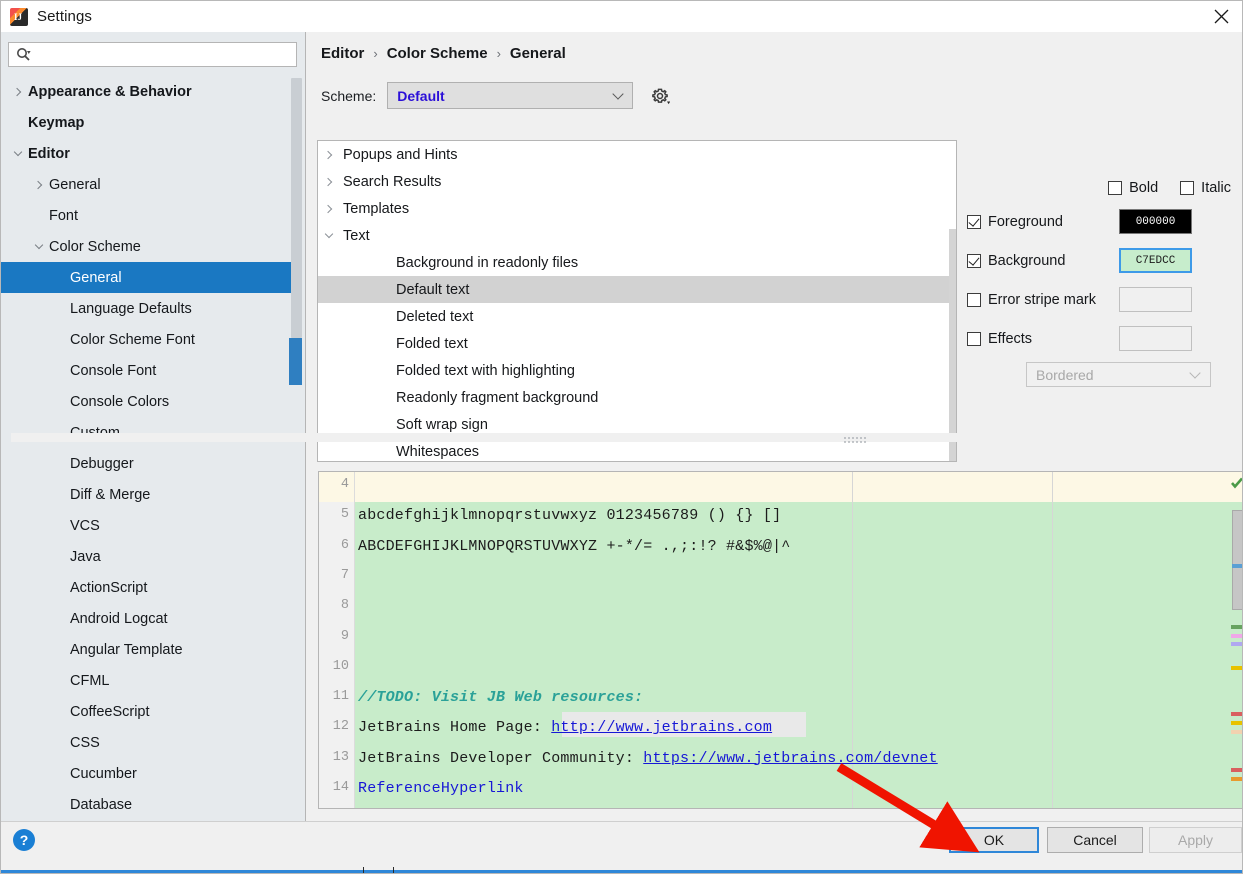  What do you see at coordinates (637, 235) in the screenshot?
I see `option-row-text: Text` at bounding box center [637, 235].